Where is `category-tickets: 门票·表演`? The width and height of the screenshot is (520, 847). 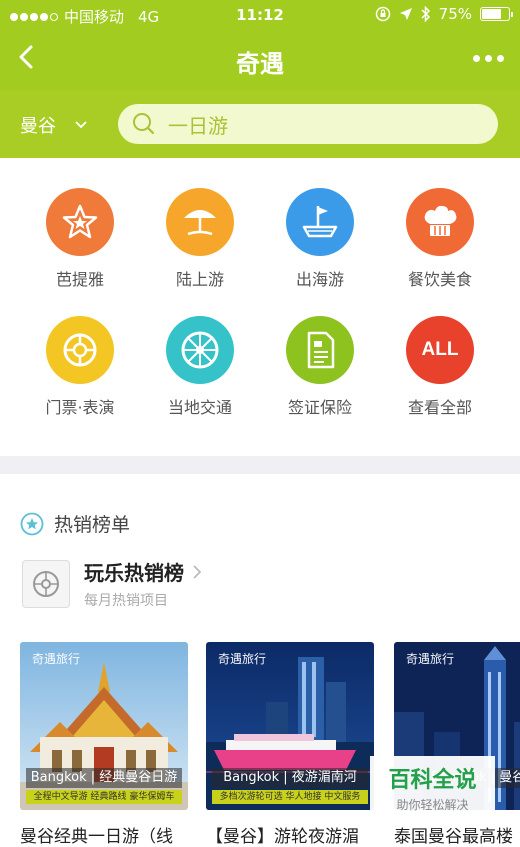 category-tickets: 门票·表演 is located at coordinates (80, 367).